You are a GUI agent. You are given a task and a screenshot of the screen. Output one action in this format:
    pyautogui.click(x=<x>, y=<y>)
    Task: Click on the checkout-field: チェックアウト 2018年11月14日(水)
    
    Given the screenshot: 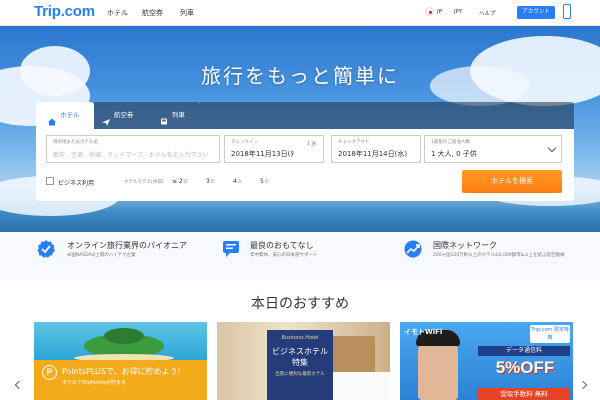 What is the action you would take?
    pyautogui.click(x=376, y=149)
    